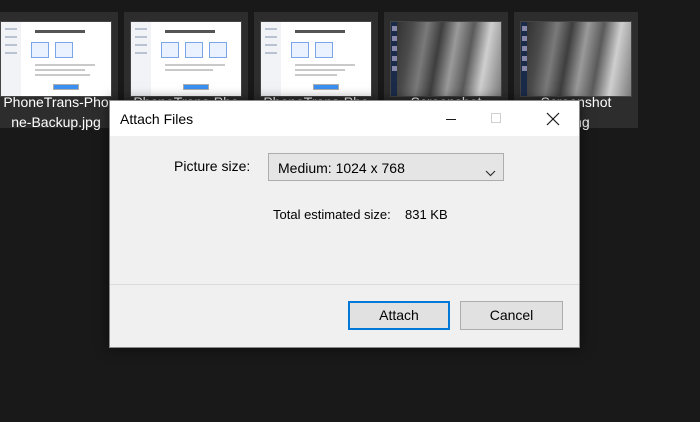  What do you see at coordinates (332, 214) in the screenshot?
I see `total-size-label: Total estimated size:` at bounding box center [332, 214].